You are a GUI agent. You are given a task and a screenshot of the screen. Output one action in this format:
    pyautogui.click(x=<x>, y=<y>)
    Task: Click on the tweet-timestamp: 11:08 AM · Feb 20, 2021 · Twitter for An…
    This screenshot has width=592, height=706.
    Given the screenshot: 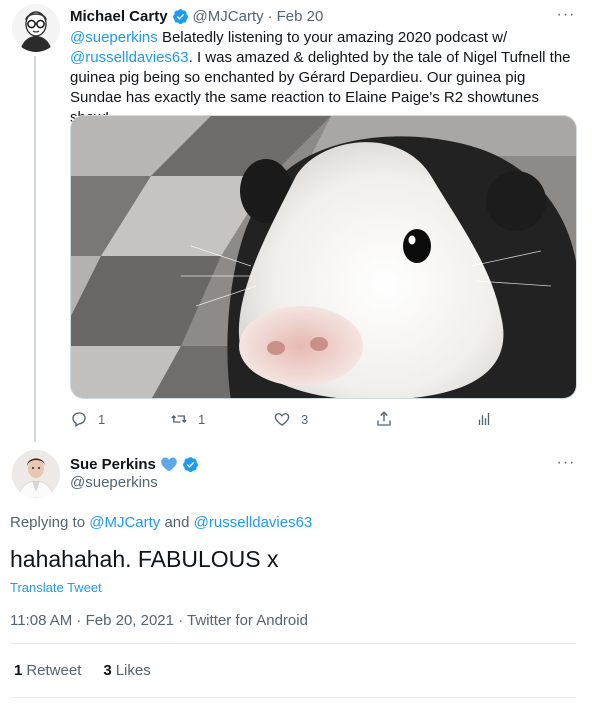 What is the action you would take?
    pyautogui.click(x=159, y=620)
    